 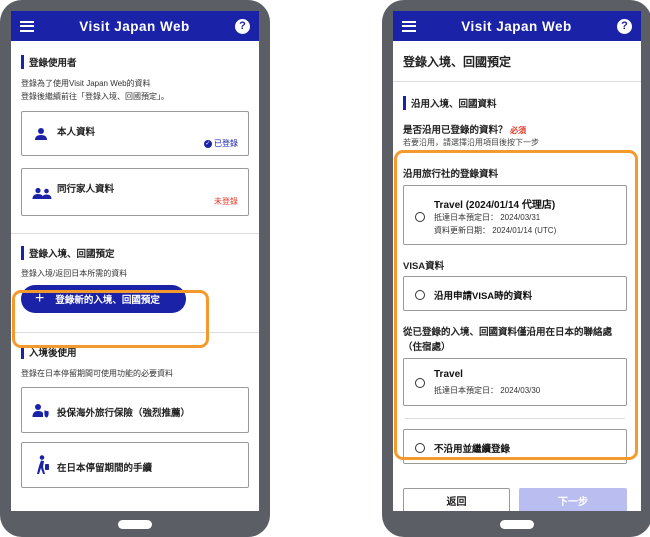 What do you see at coordinates (573, 499) in the screenshot?
I see `next-button: 下一步` at bounding box center [573, 499].